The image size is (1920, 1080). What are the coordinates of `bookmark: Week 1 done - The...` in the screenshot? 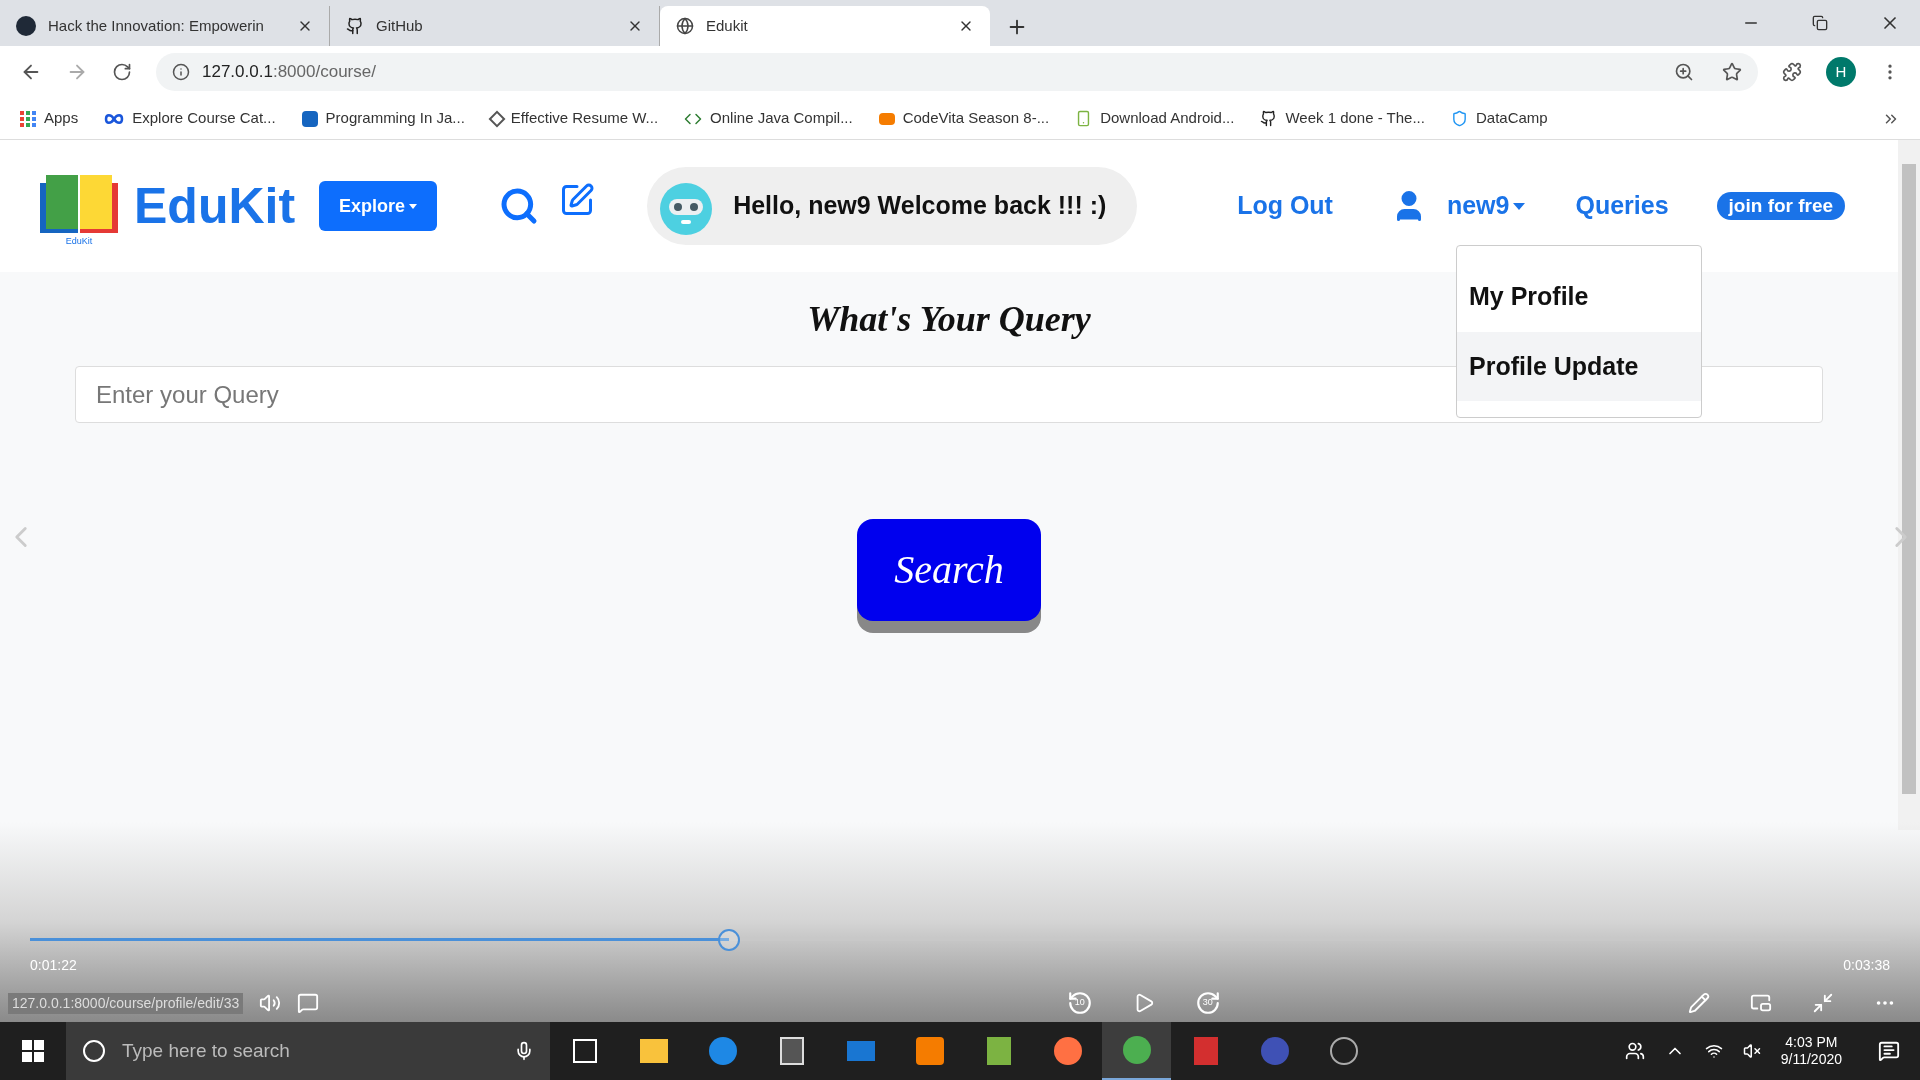 It's located at (1342, 118).